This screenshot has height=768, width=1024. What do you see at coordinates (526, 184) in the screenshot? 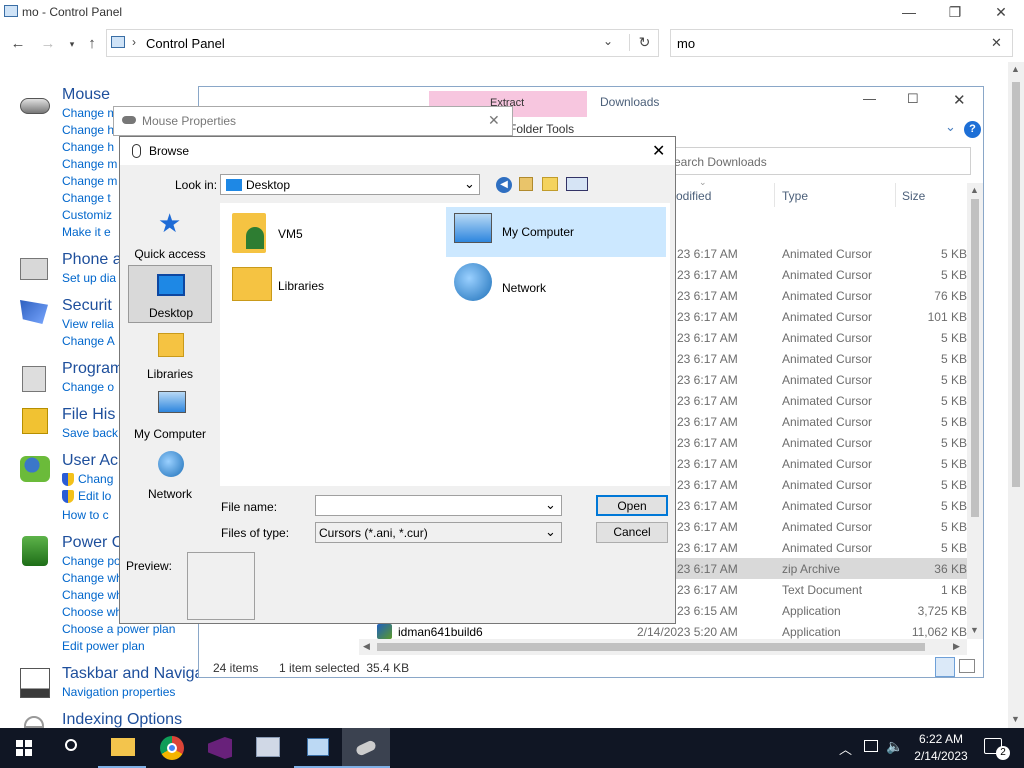
I see `up-folder-icon` at bounding box center [526, 184].